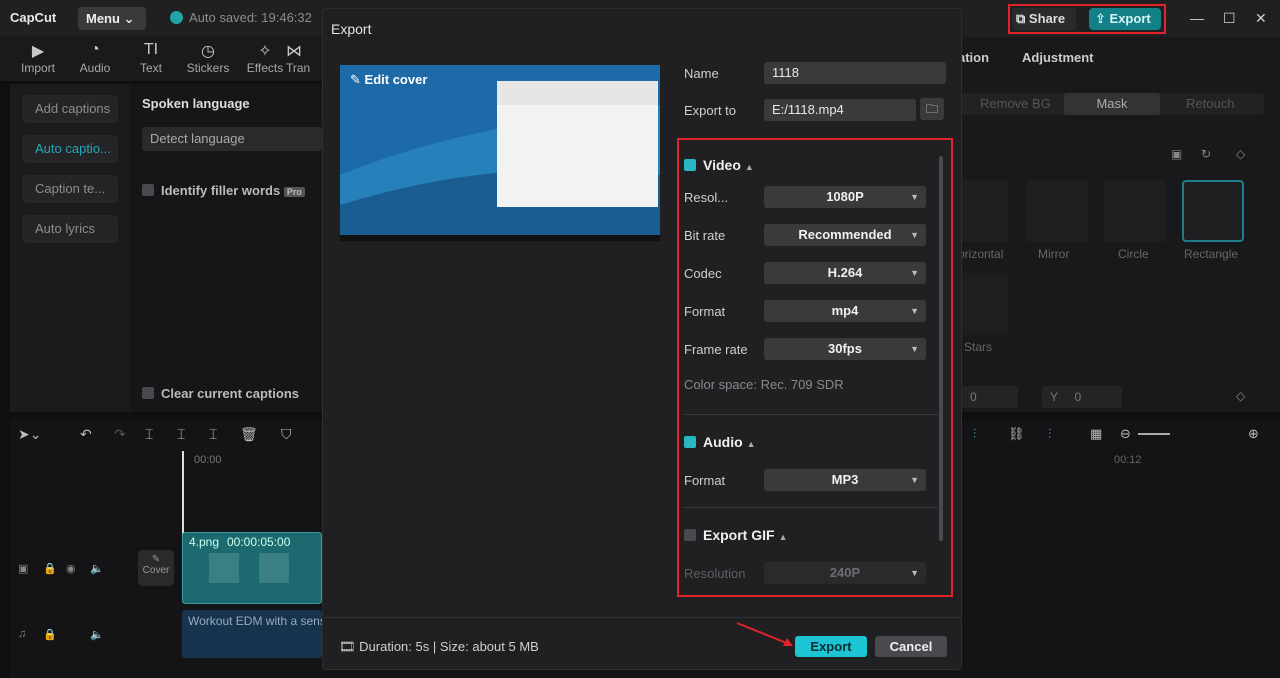 Image resolution: width=1280 pixels, height=678 pixels. I want to click on film-icon: 🎞, so click(347, 646).